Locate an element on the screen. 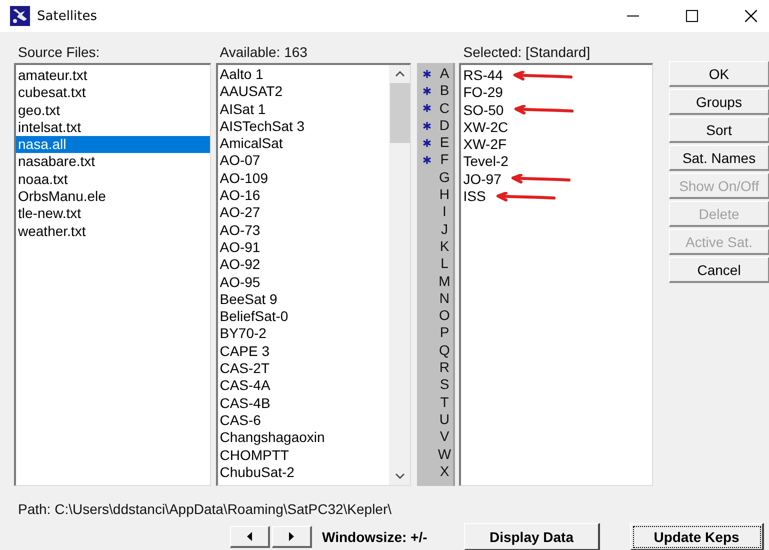  window-title: Satellites is located at coordinates (67, 16).